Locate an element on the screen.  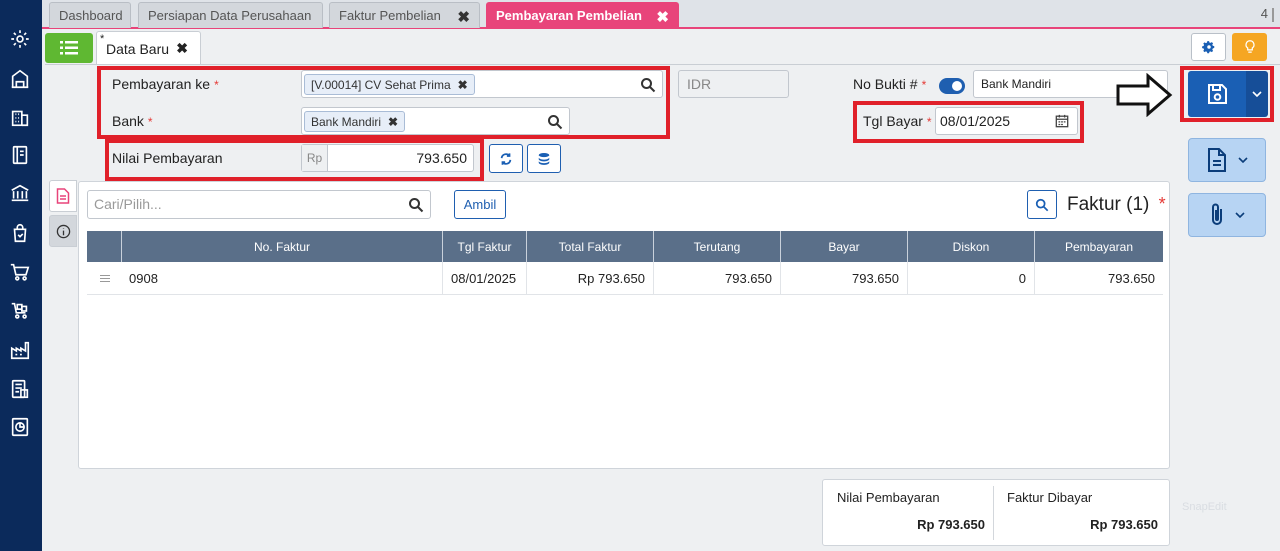
tab-info is located at coordinates (63, 231).